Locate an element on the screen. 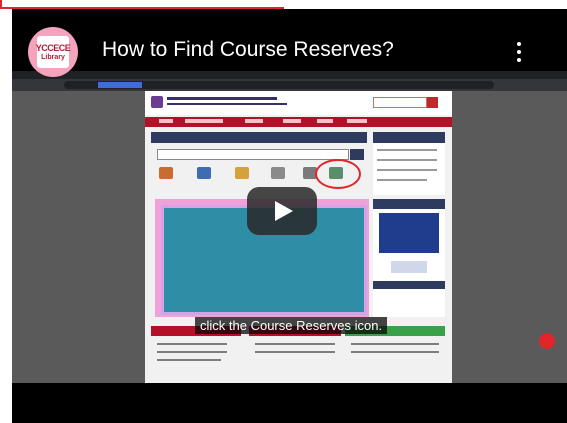  ebsco-logo is located at coordinates (409, 233).